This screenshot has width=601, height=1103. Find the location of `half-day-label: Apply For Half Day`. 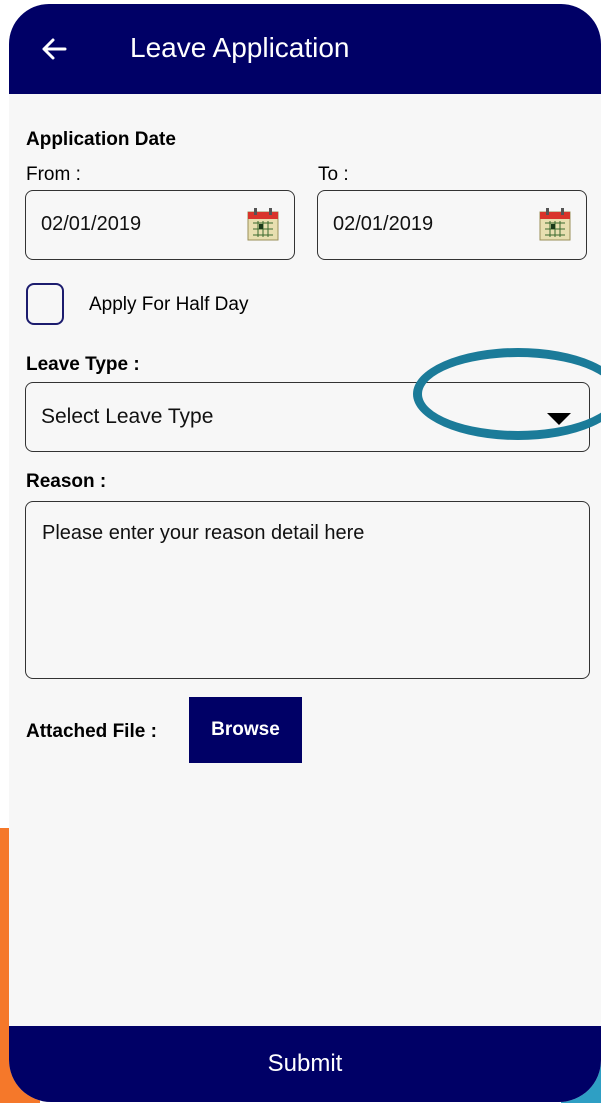

half-day-label: Apply For Half Day is located at coordinates (169, 304).